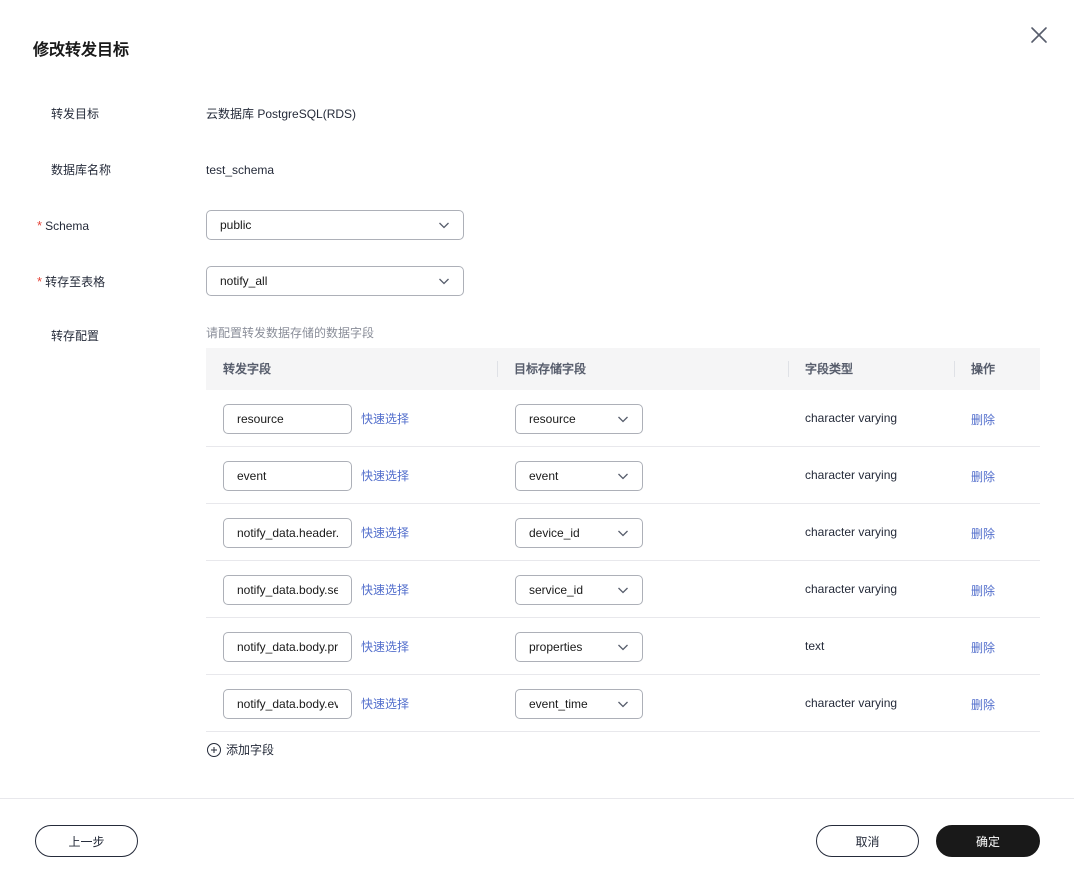 This screenshot has height=890, width=1074. I want to click on footer-divider, so click(537, 798).